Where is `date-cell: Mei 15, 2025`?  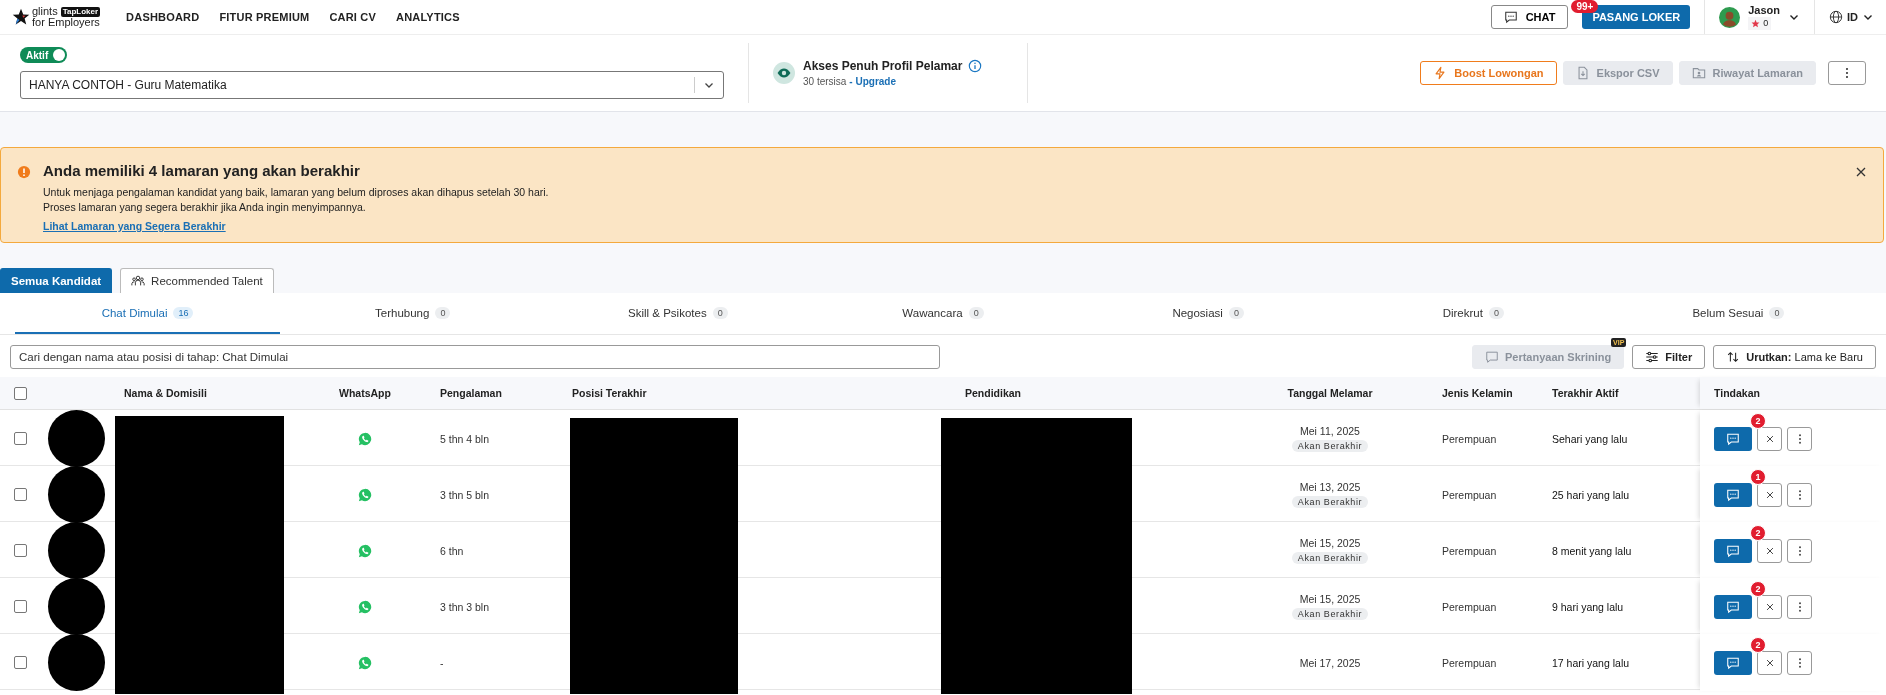 date-cell: Mei 15, 2025 is located at coordinates (1330, 599).